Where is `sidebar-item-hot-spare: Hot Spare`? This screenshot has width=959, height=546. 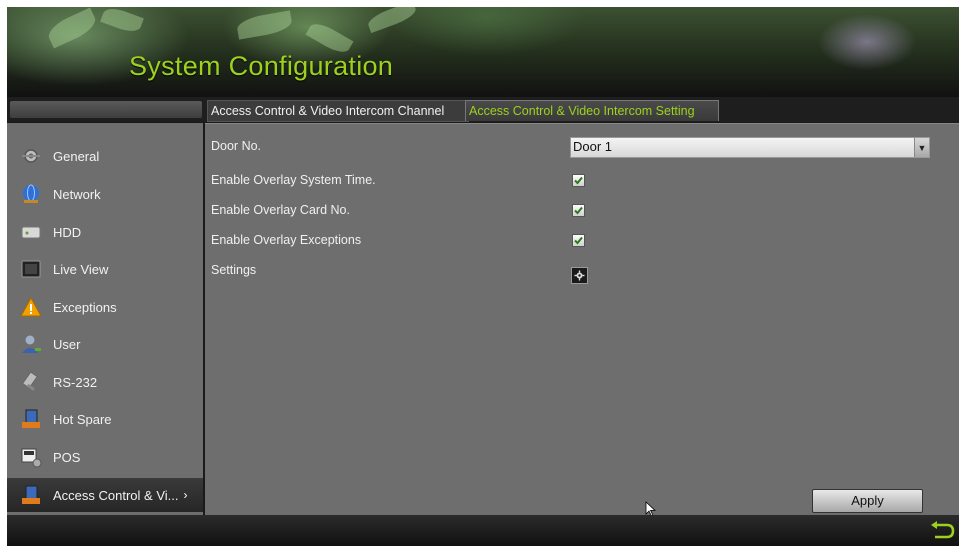 sidebar-item-hot-spare: Hot Spare is located at coordinates (105, 419).